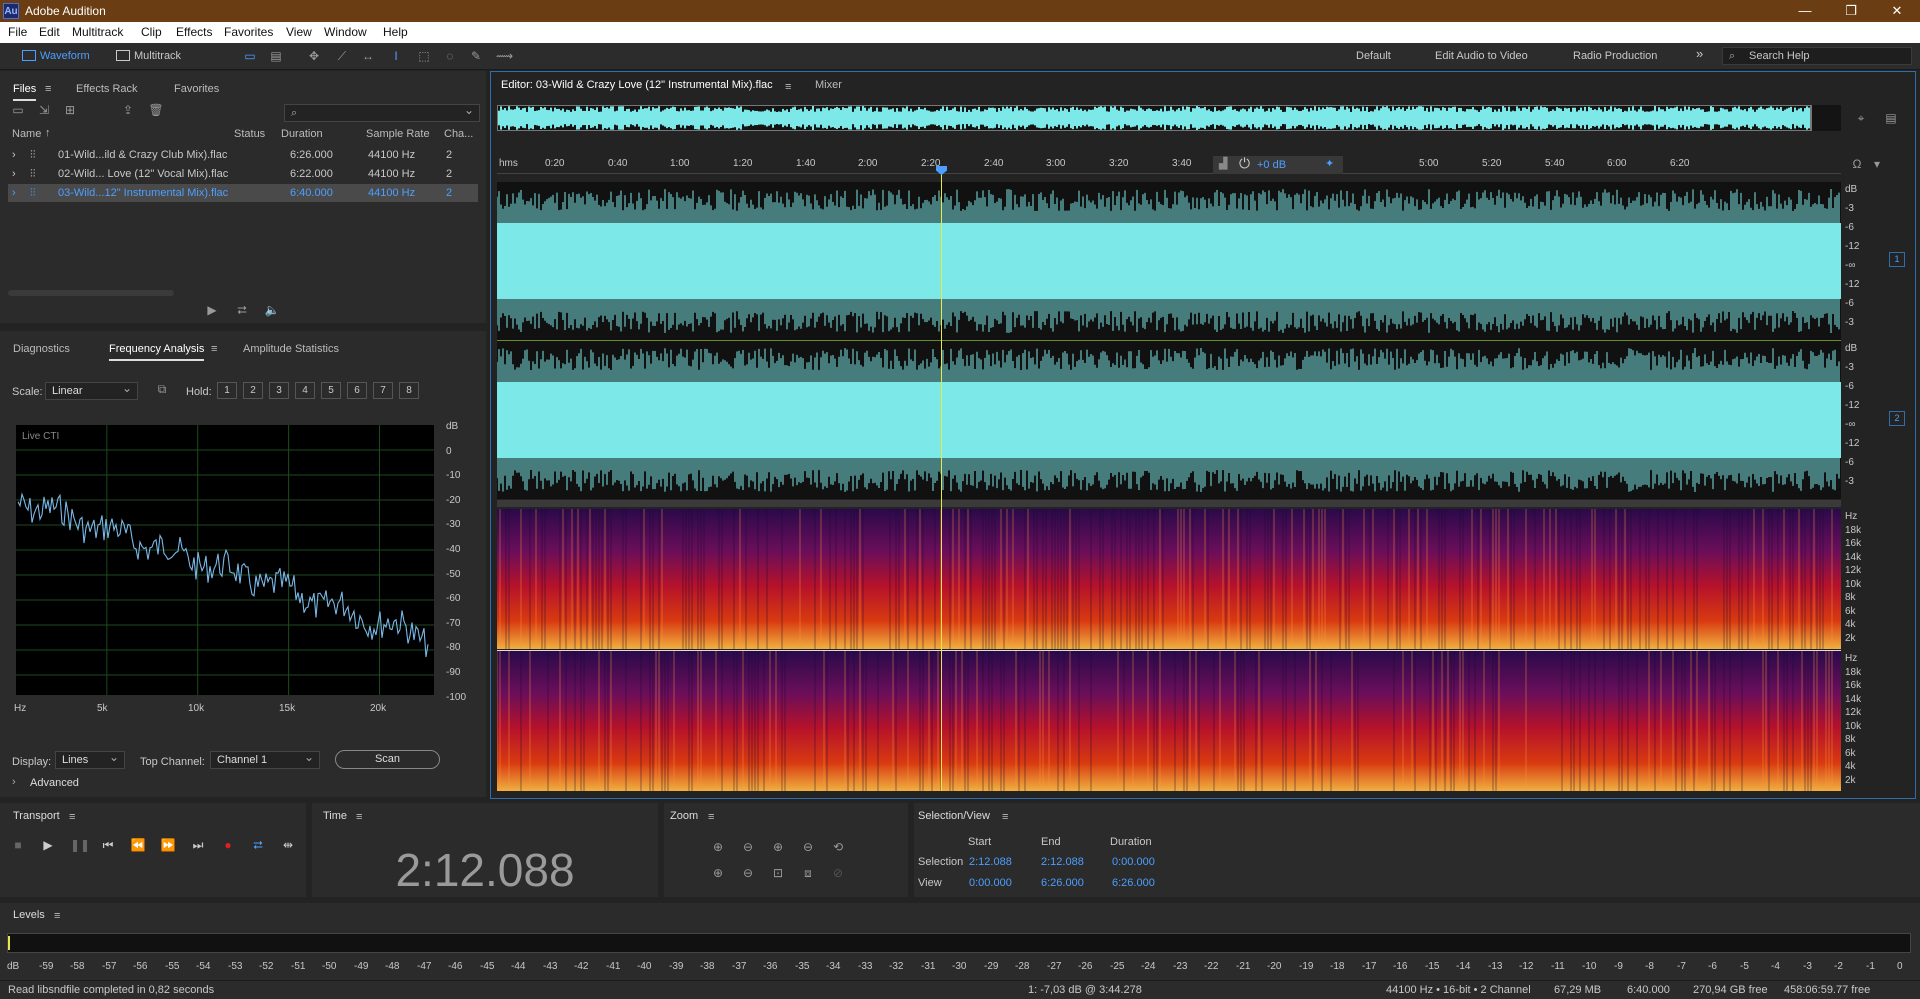 The height and width of the screenshot is (999, 1920). What do you see at coordinates (291, 349) in the screenshot?
I see `tab-amplitude-statistics: Amplitude Statistics` at bounding box center [291, 349].